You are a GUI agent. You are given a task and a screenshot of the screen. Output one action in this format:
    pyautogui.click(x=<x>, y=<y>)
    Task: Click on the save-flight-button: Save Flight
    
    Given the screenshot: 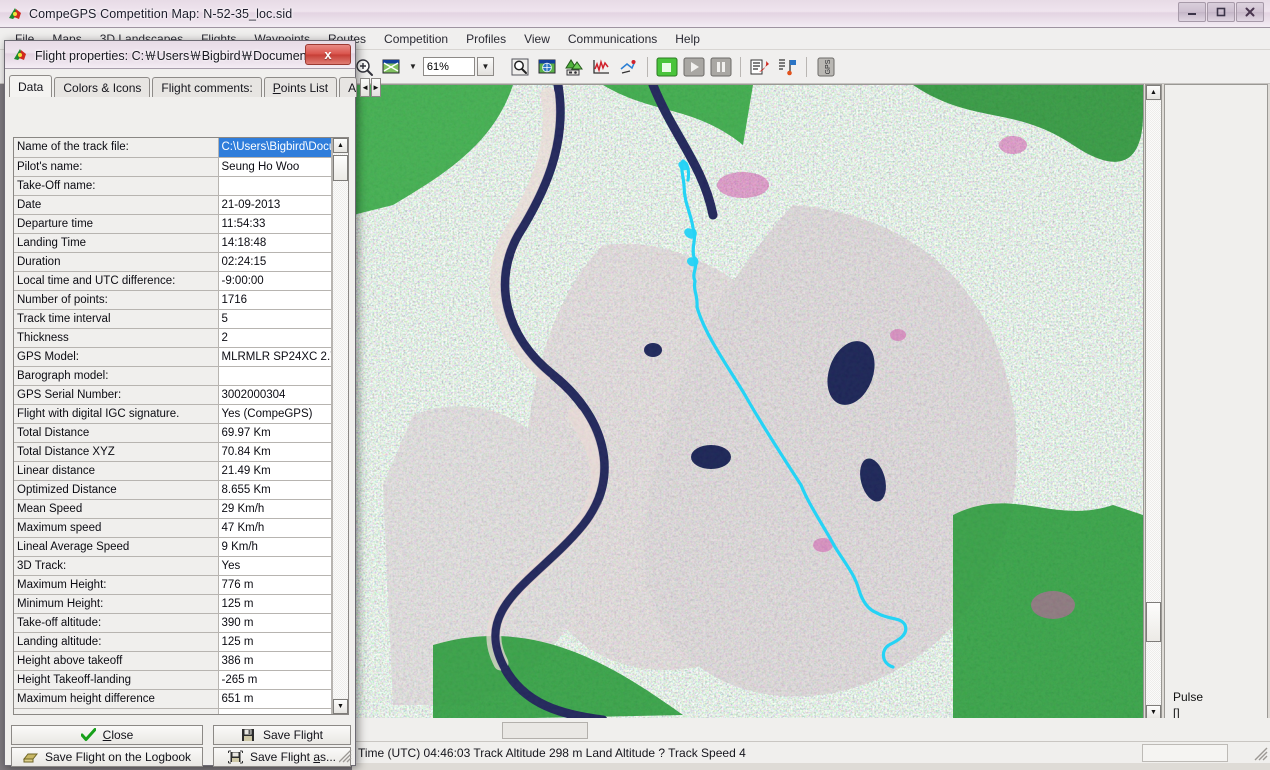 What is the action you would take?
    pyautogui.click(x=282, y=735)
    